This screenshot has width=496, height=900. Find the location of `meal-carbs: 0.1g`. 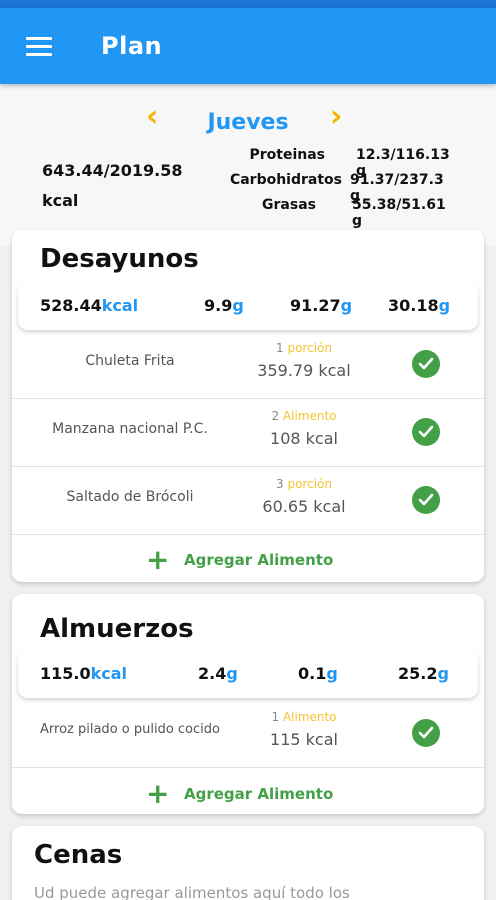

meal-carbs: 0.1g is located at coordinates (318, 673).